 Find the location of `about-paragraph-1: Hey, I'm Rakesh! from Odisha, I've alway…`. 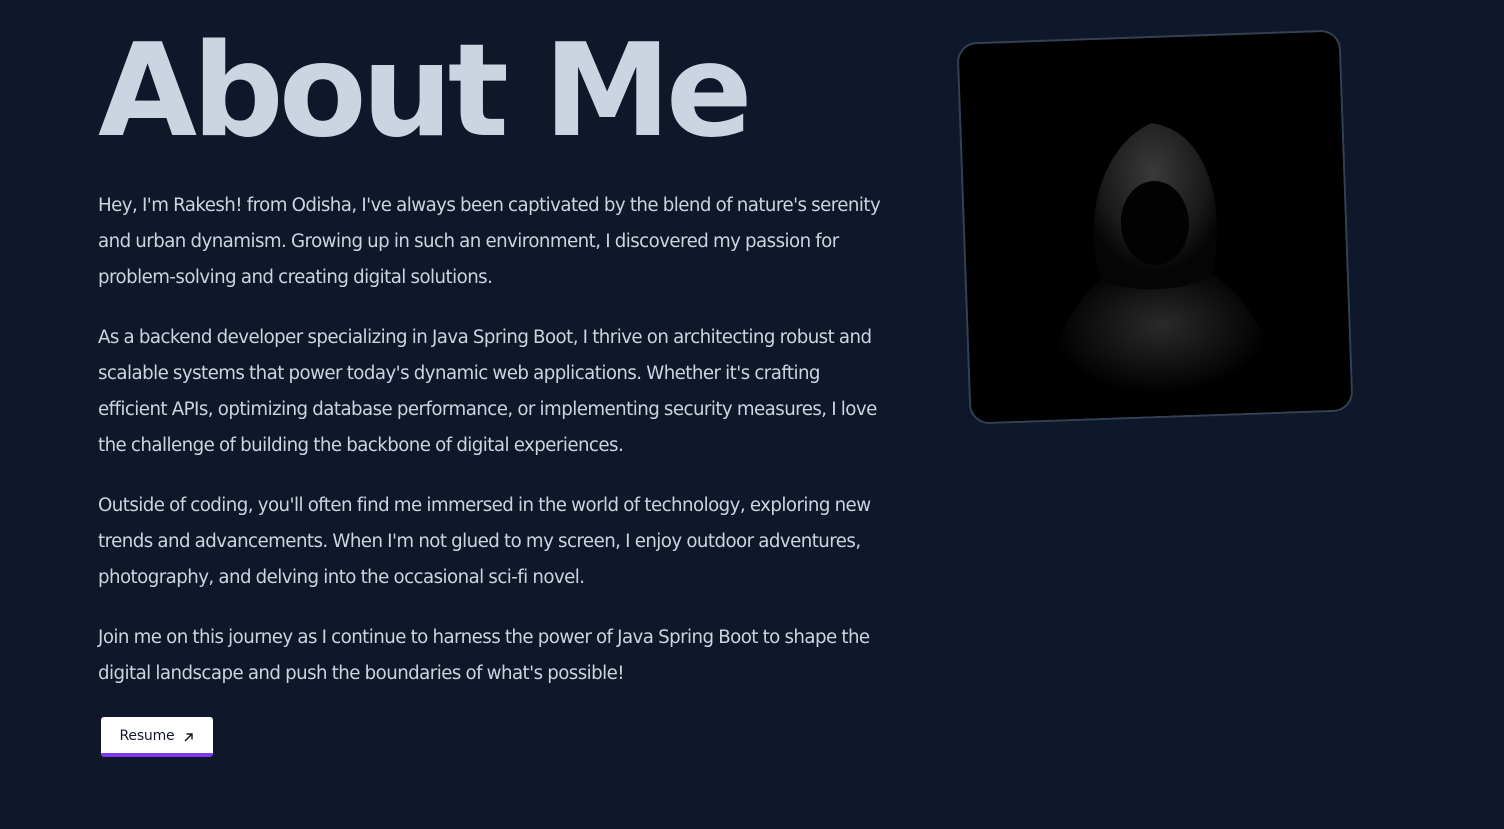

about-paragraph-1: Hey, I'm Rakesh! from Odisha, I've alway… is located at coordinates (489, 241).